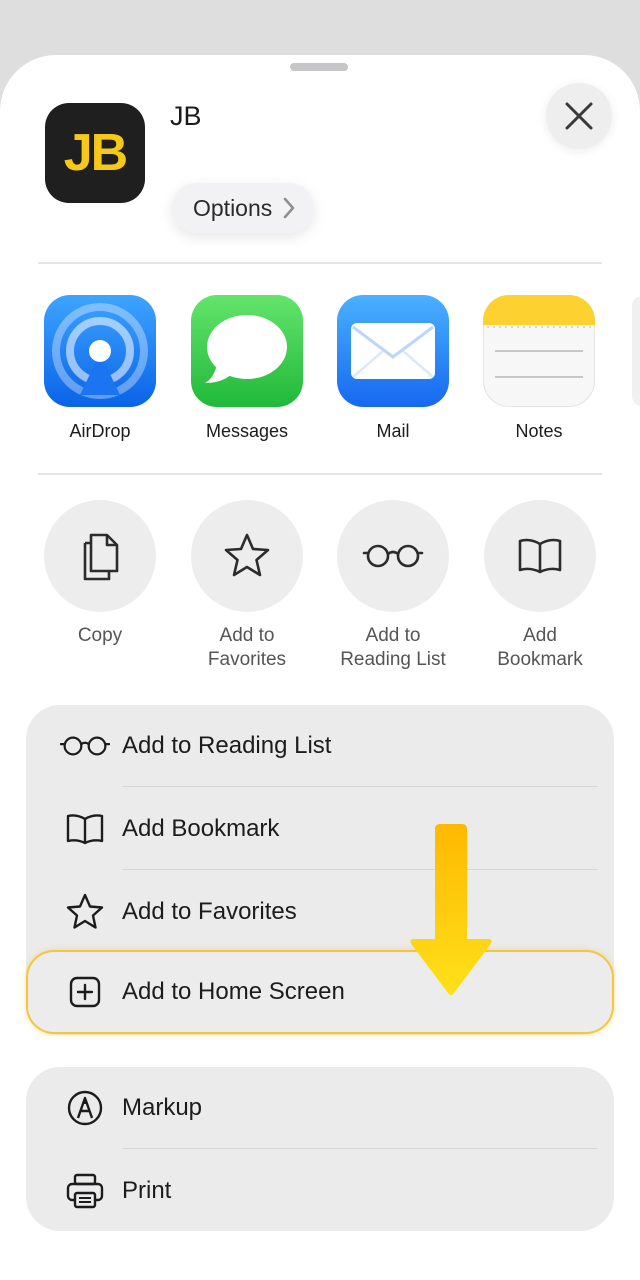 Image resolution: width=640 pixels, height=1280 pixels. I want to click on app-icon-text: JB, so click(96, 153).